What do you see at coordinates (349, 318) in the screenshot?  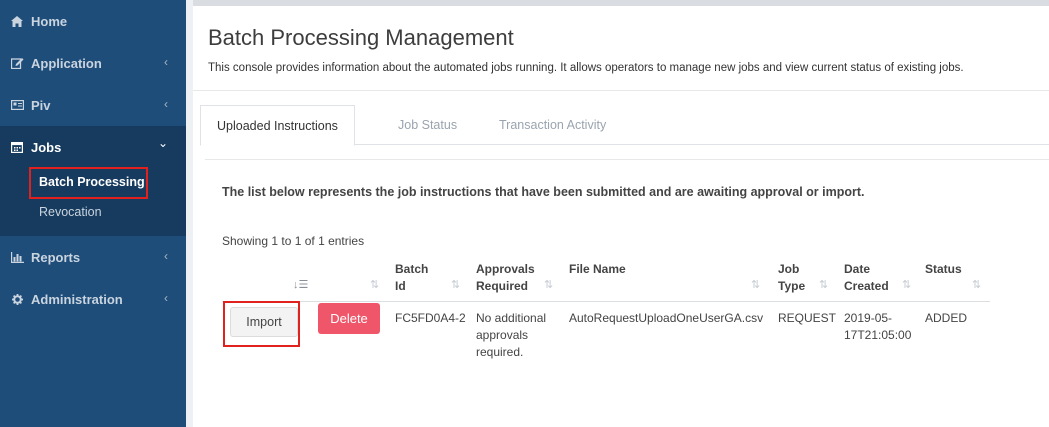 I see `delete-button: Delete` at bounding box center [349, 318].